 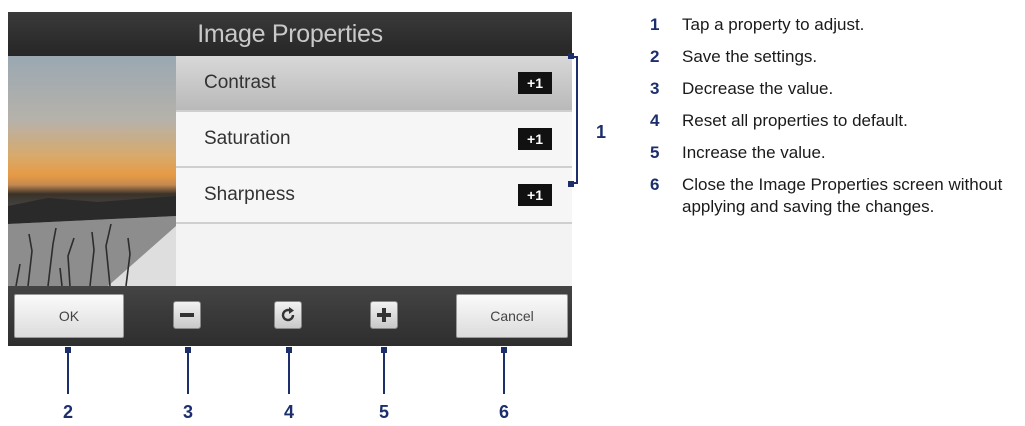 I want to click on screen-title: Image Properties, so click(x=290, y=34).